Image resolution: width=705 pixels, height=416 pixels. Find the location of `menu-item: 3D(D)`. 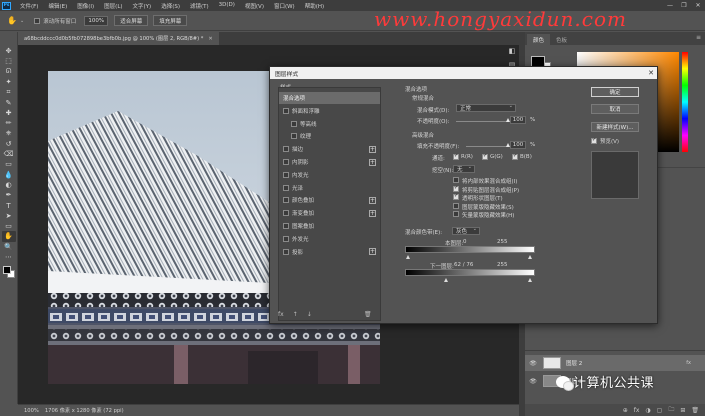

menu-item: 3D(D) is located at coordinates (227, 6).